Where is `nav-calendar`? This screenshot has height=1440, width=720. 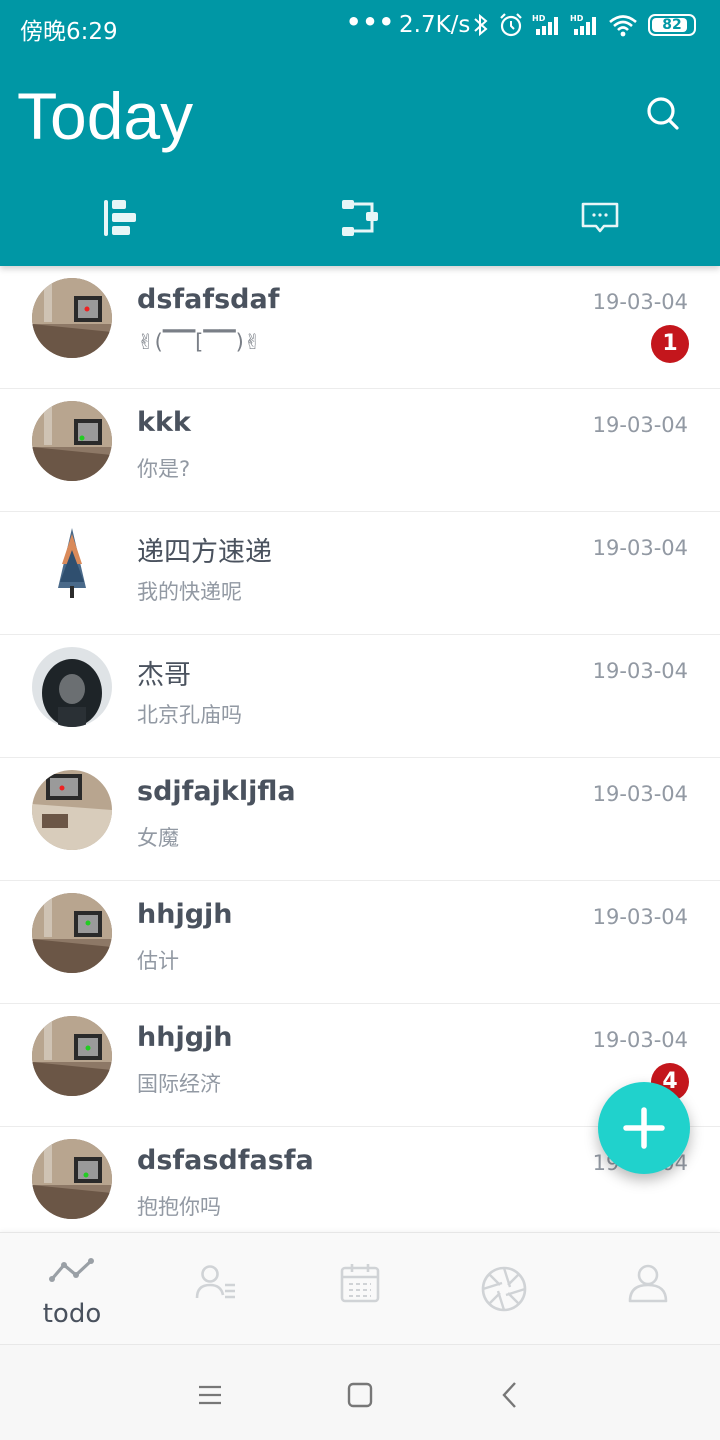
nav-calendar is located at coordinates (360, 1289).